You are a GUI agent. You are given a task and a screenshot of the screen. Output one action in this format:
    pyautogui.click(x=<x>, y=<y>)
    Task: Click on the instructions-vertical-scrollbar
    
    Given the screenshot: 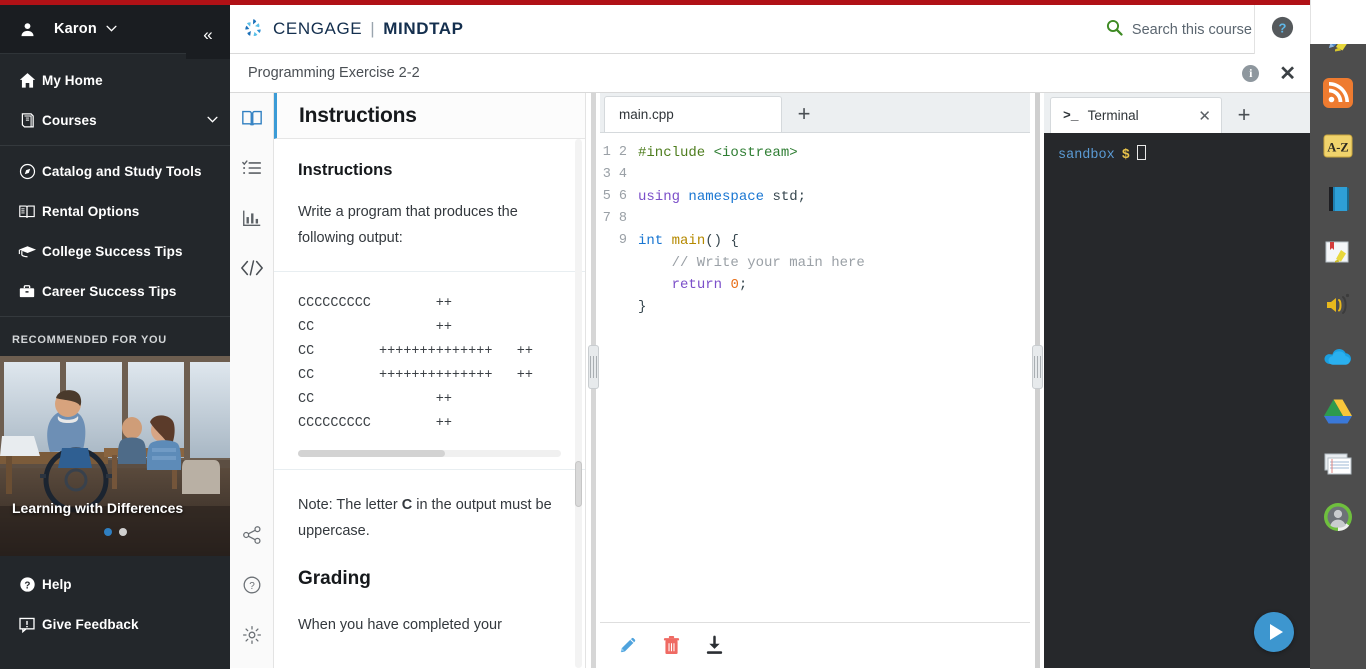 What is the action you would take?
    pyautogui.click(x=578, y=403)
    